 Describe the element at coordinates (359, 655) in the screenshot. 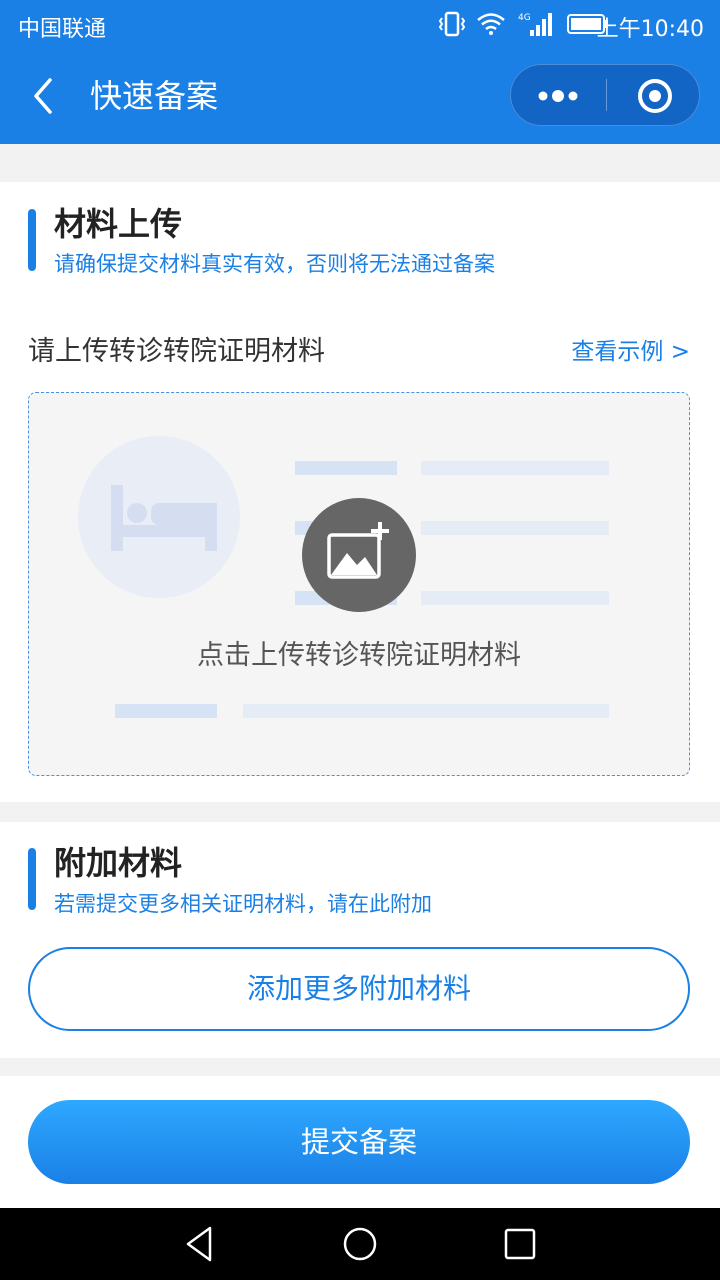

I see `upload-hint: 点击上传转诊转院证明材料` at that location.